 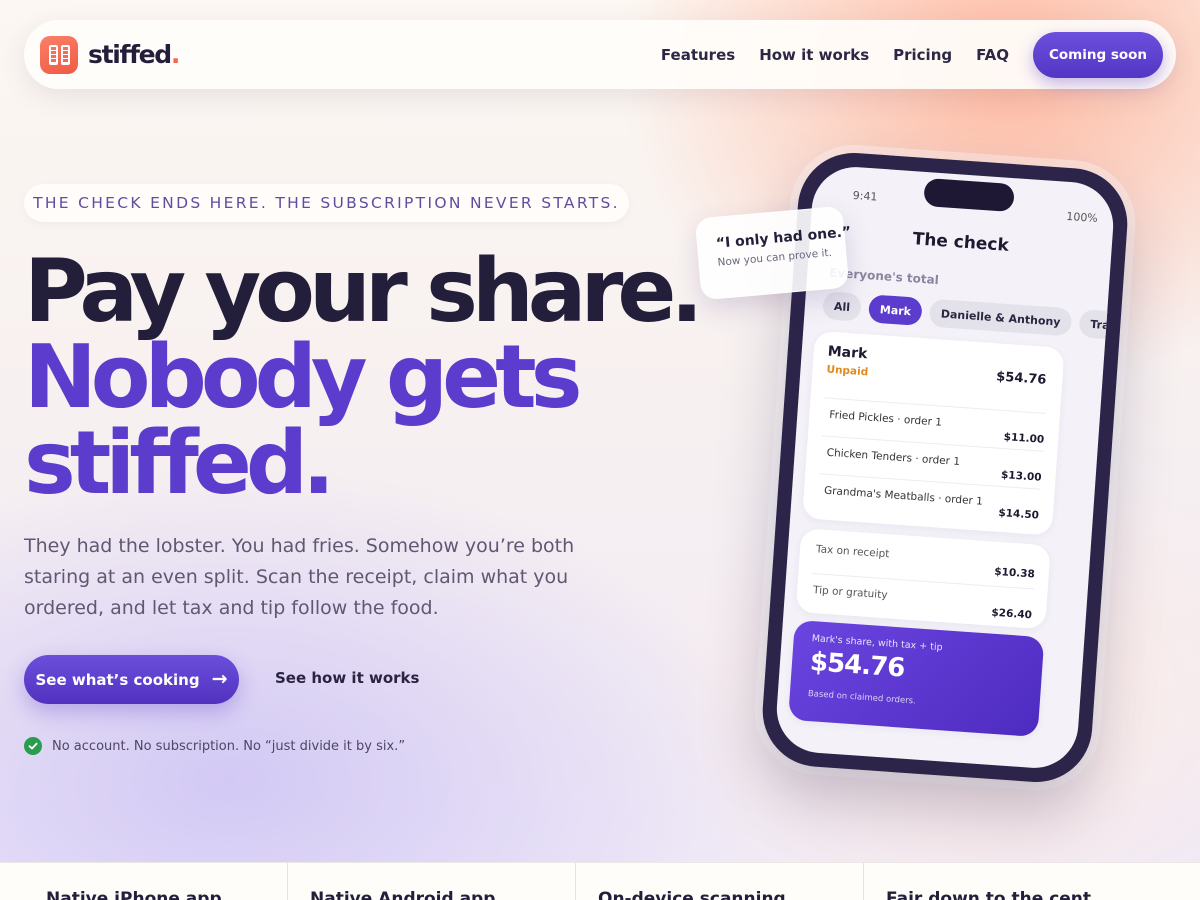 I want to click on brand-logo: stiffed., so click(x=134, y=54).